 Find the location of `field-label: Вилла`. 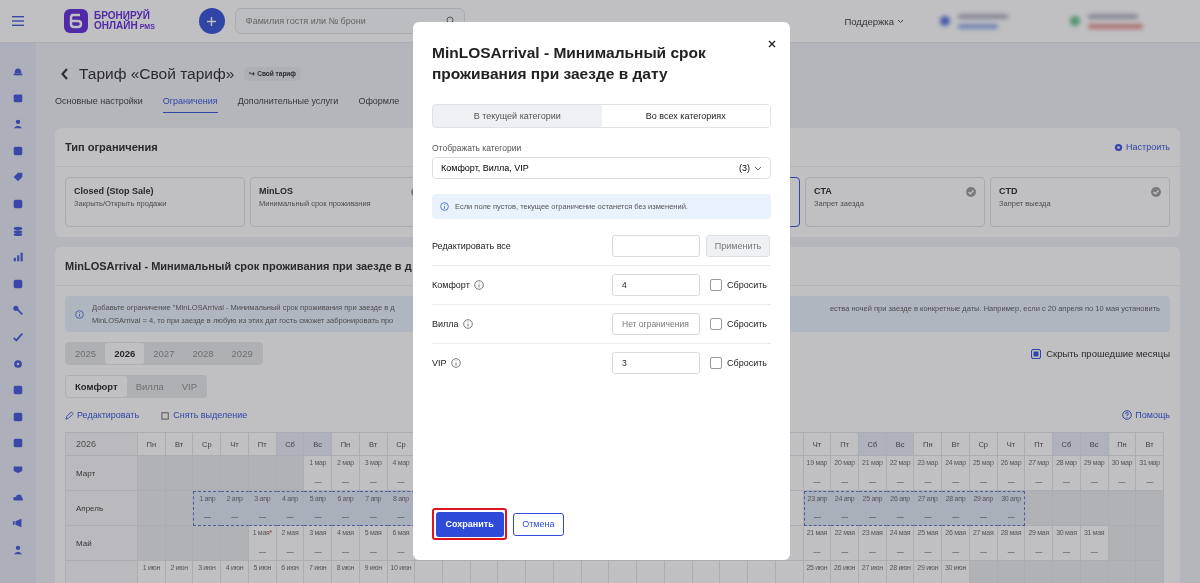

field-label: Вилла is located at coordinates (445, 324).